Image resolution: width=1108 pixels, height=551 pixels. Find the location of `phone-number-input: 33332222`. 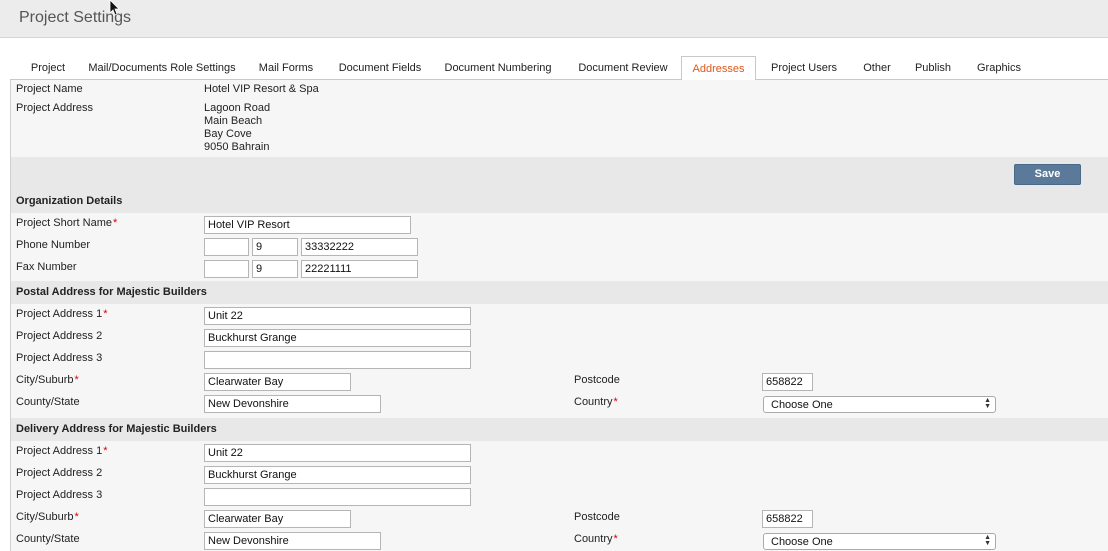

phone-number-input: 33332222 is located at coordinates (359, 247).